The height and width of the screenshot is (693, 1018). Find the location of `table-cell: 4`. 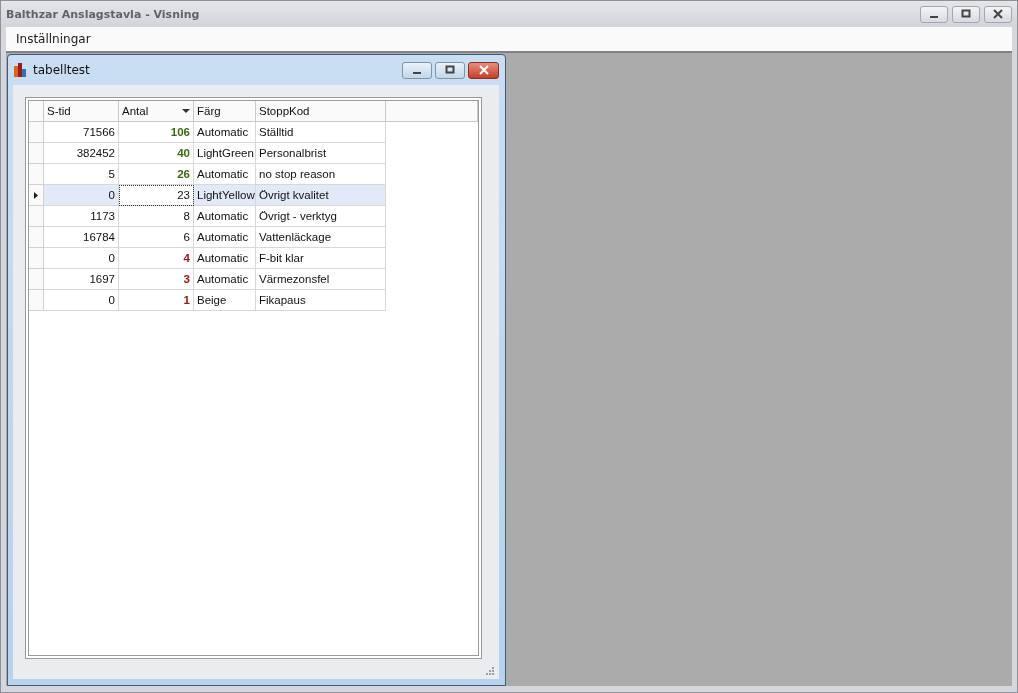

table-cell: 4 is located at coordinates (156, 258).